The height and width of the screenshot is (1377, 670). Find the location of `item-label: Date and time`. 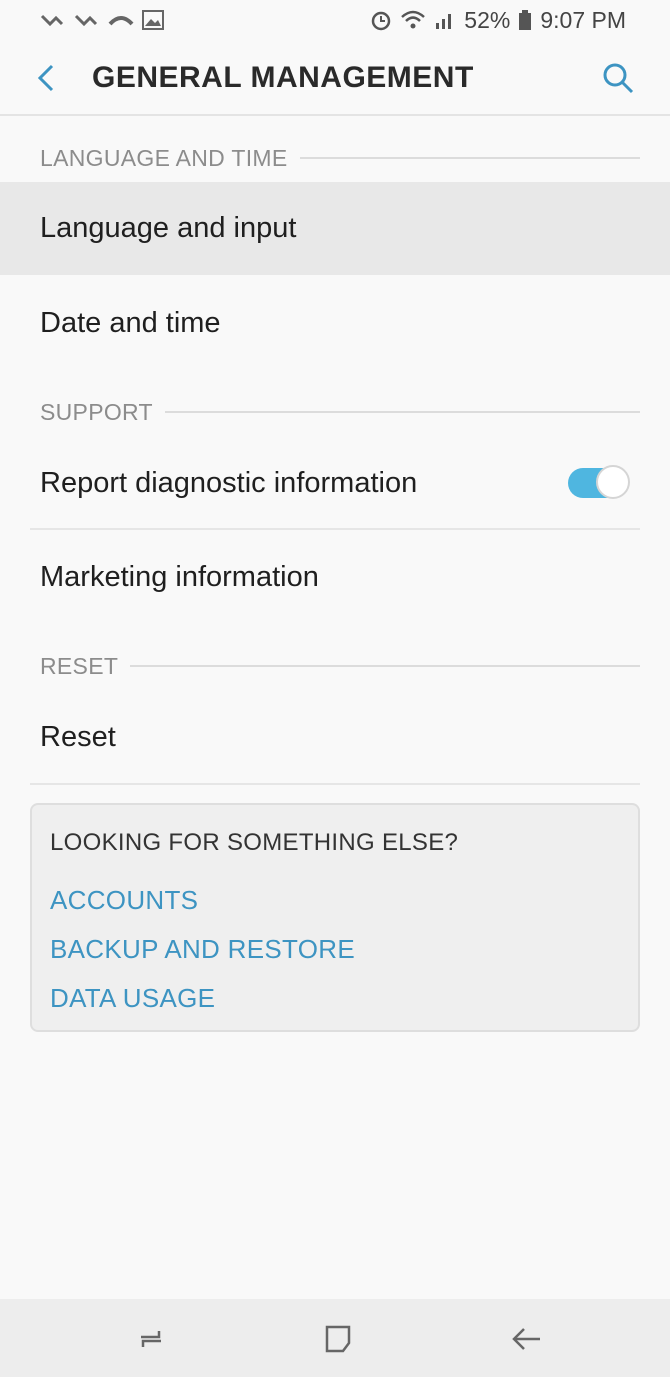

item-label: Date and time is located at coordinates (130, 323).